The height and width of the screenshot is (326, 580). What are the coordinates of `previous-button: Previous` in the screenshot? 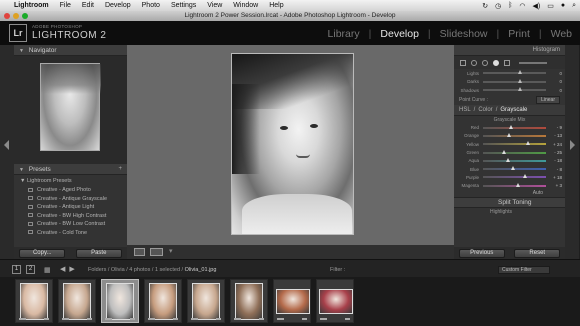 It's located at (481, 253).